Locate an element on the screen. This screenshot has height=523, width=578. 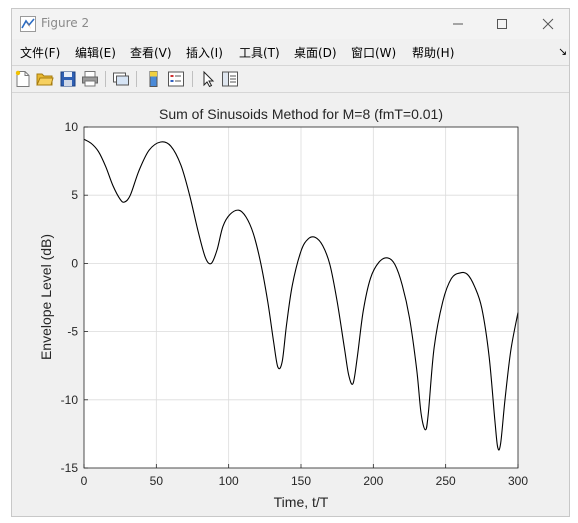
y-tick-label: -5 is located at coordinates (72, 332).